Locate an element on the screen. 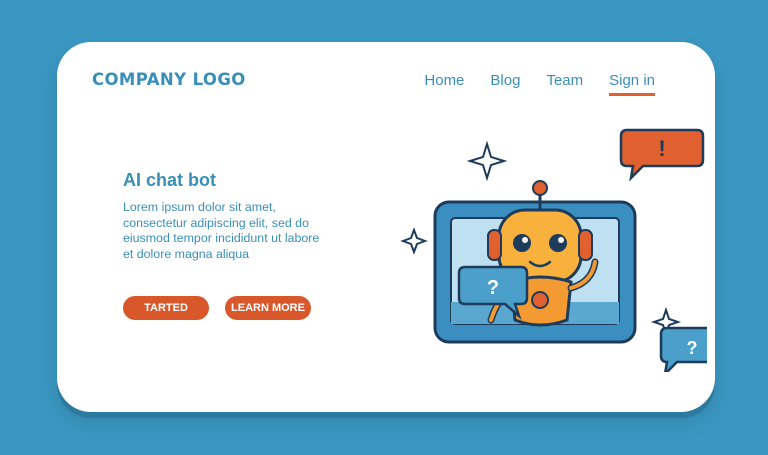 This screenshot has width=768, height=455. speech-bubble-icon: ! is located at coordinates (662, 155).